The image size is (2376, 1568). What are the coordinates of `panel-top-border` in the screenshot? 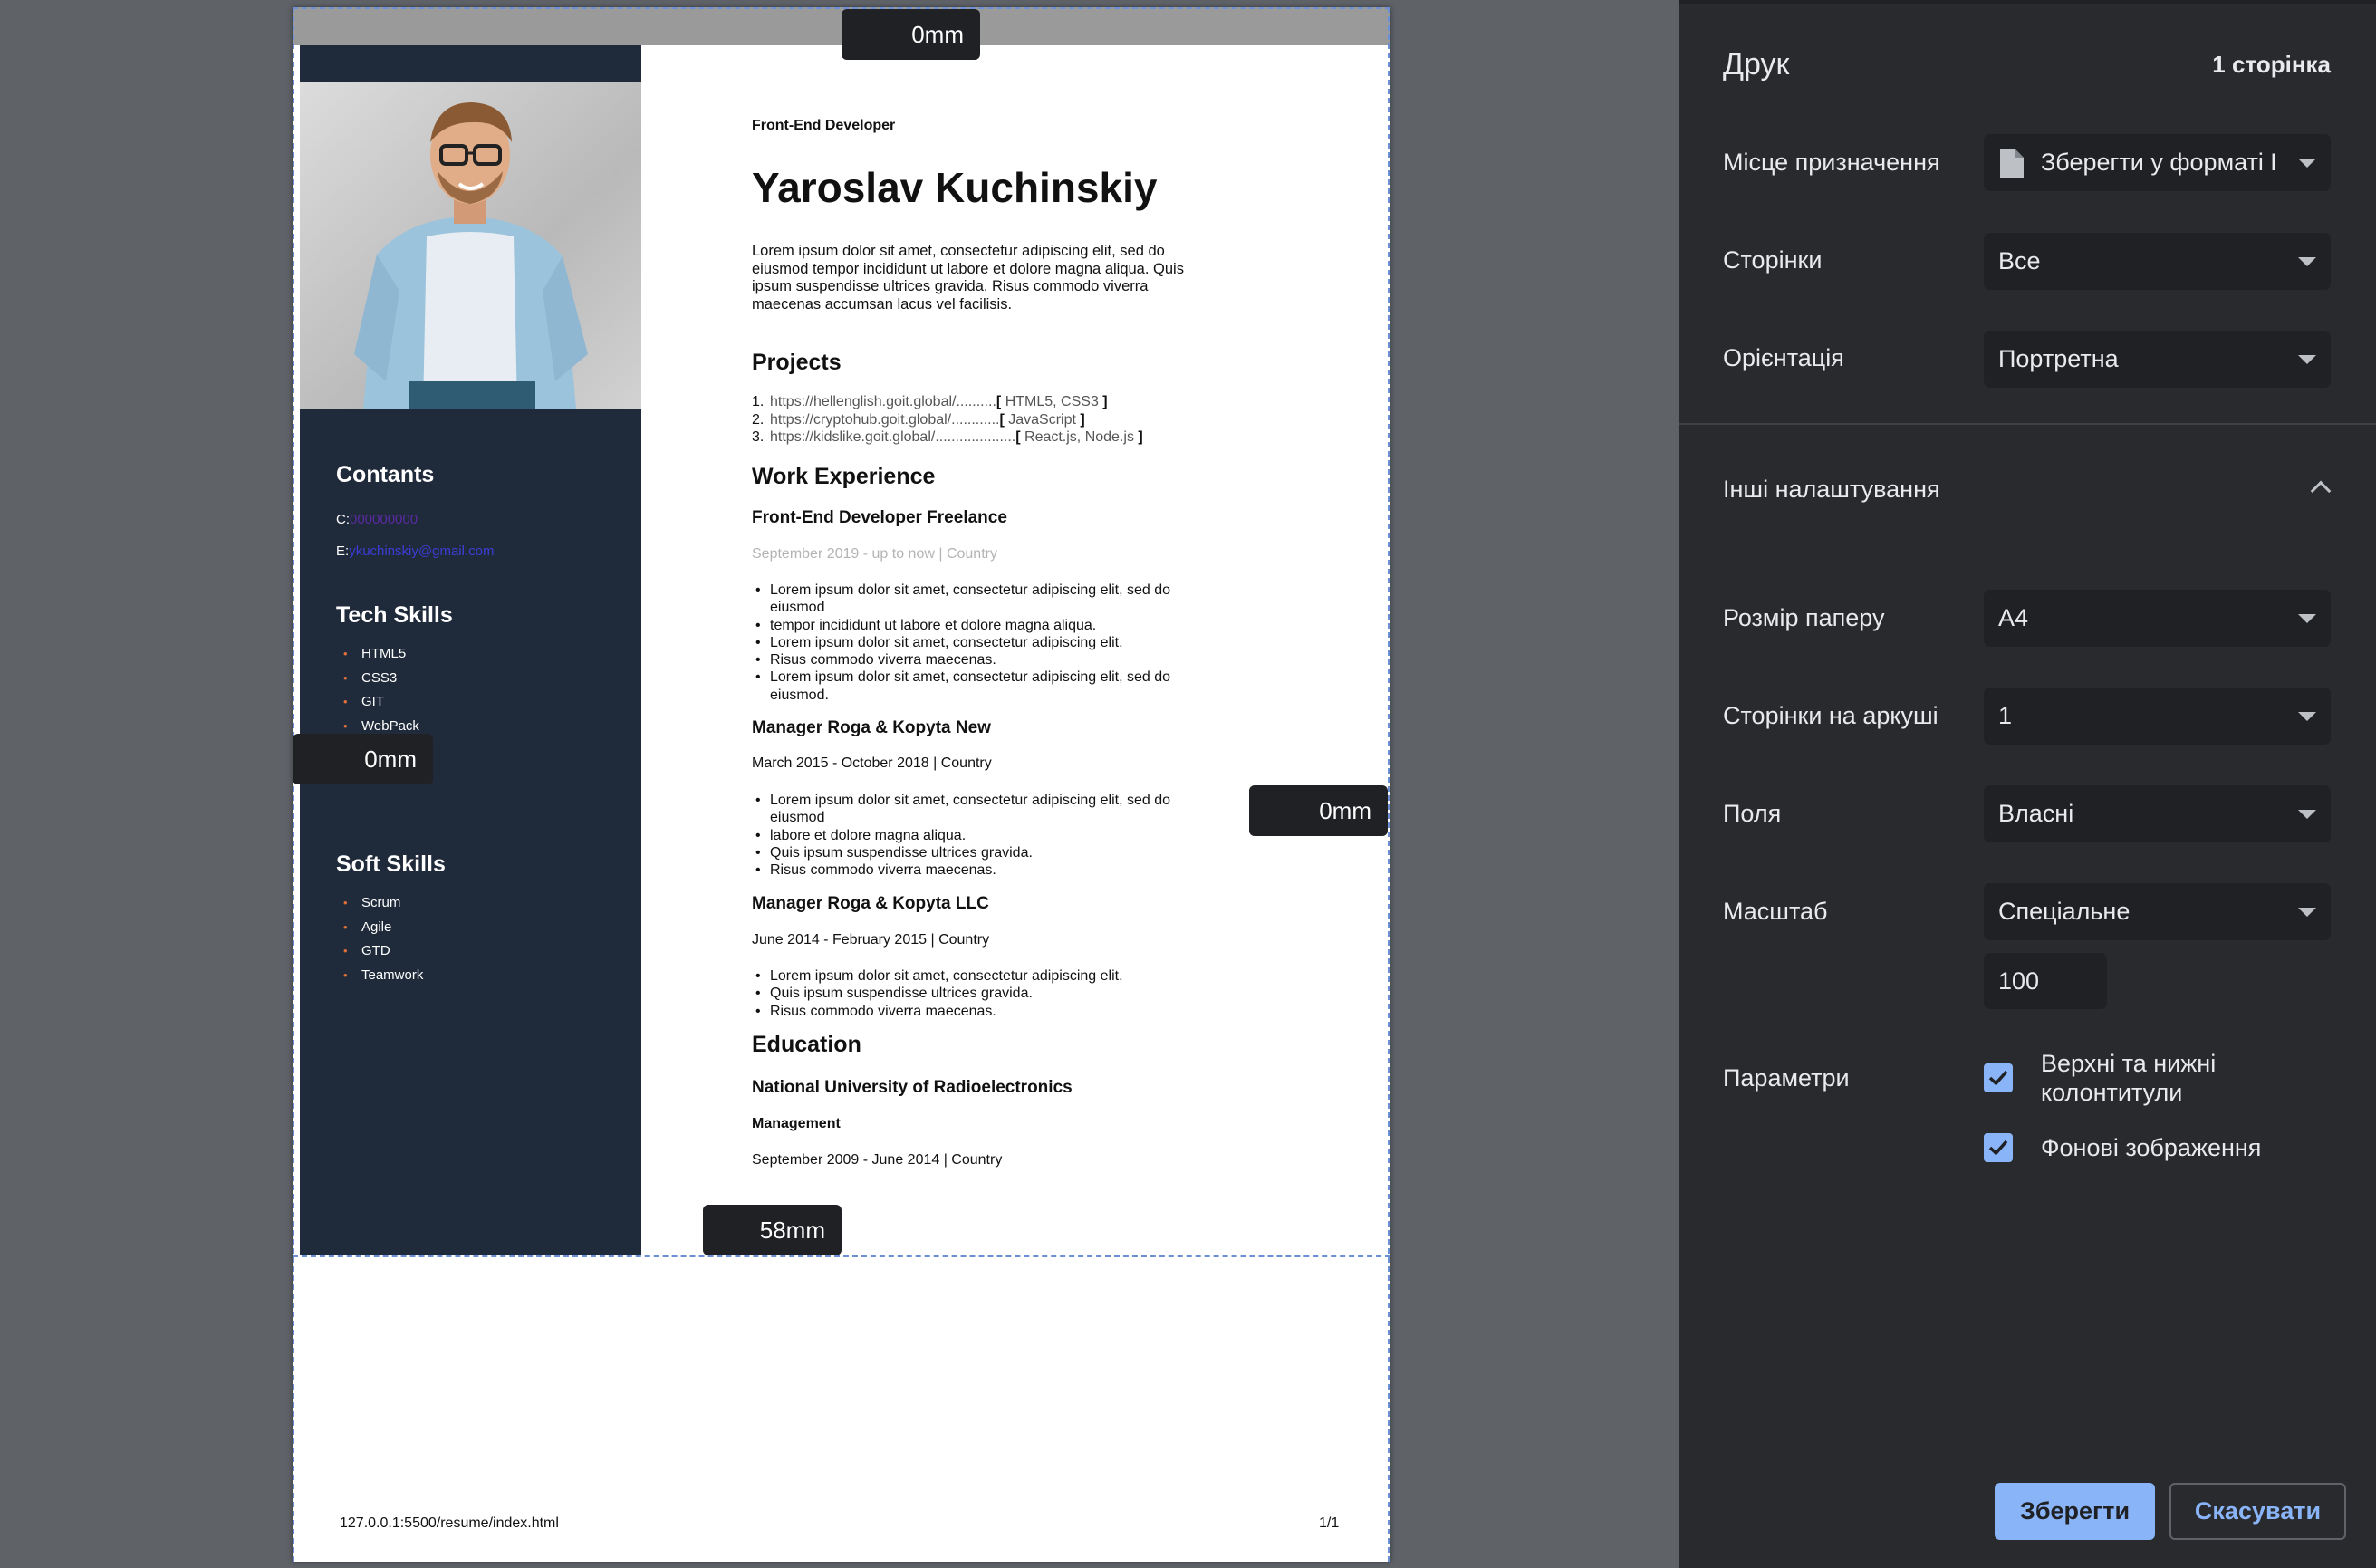 It's located at (2028, 2).